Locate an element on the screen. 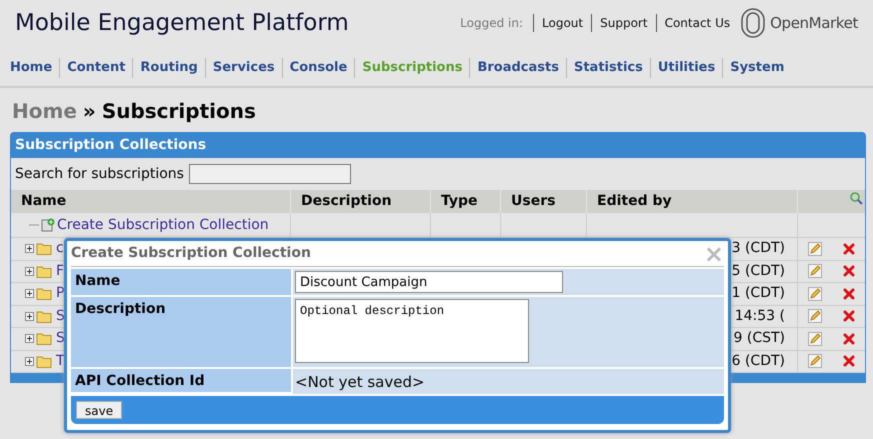 This screenshot has width=873, height=439. dialog-title: Create Subscription Collection is located at coordinates (191, 253).